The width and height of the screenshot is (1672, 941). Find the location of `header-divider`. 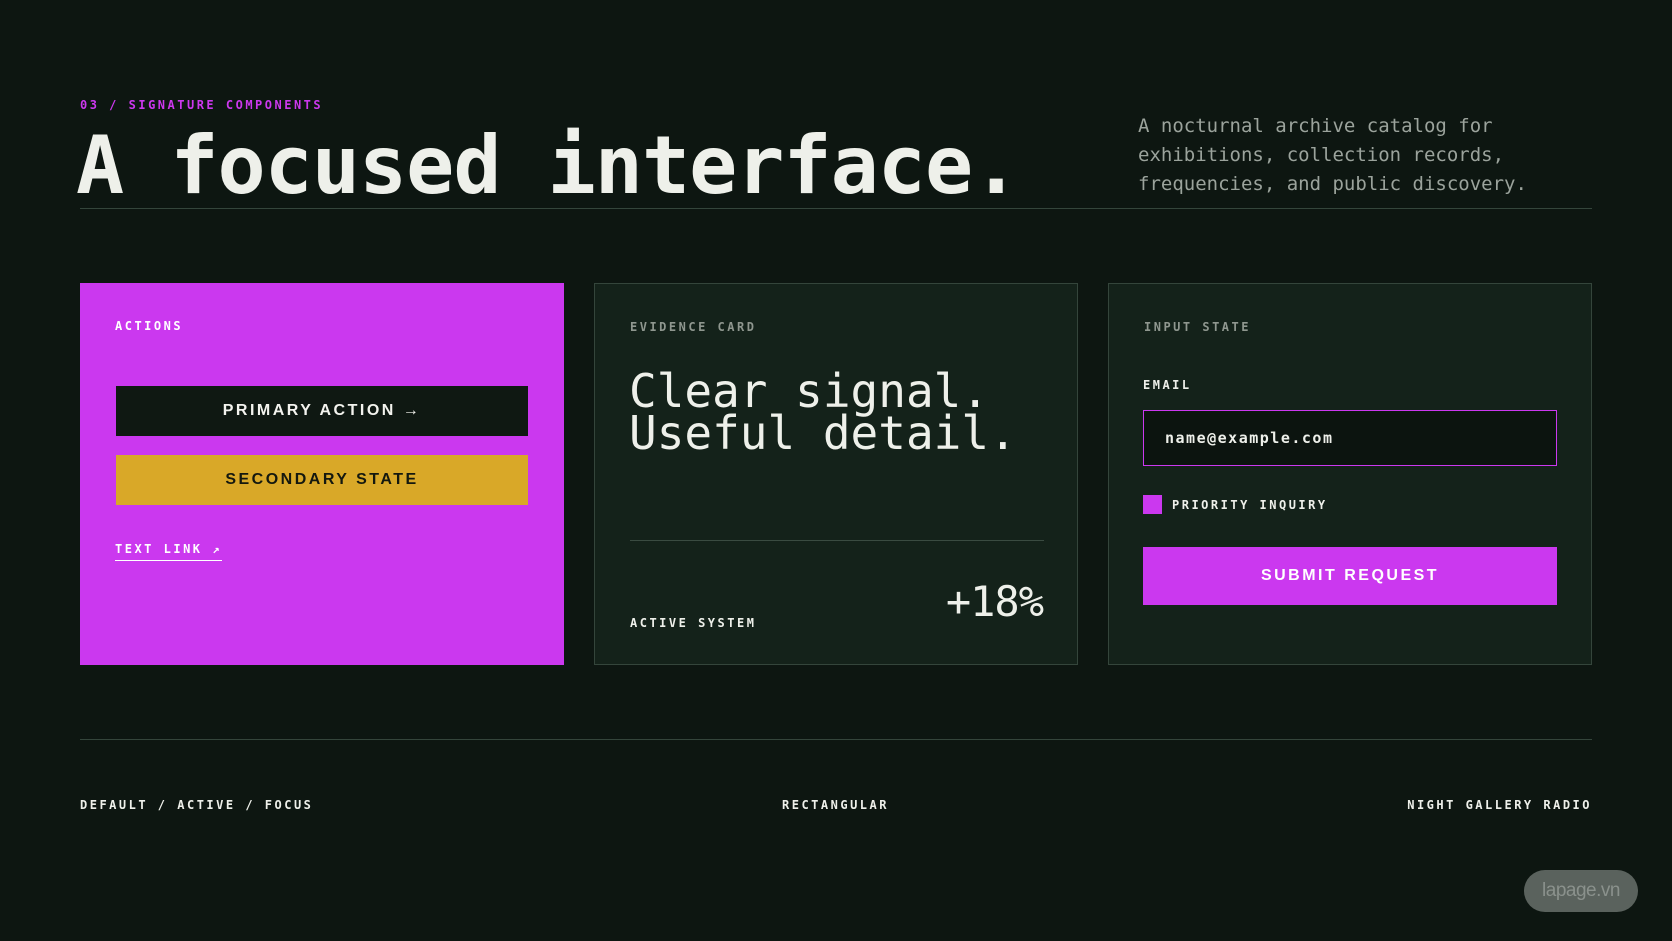

header-divider is located at coordinates (836, 208).